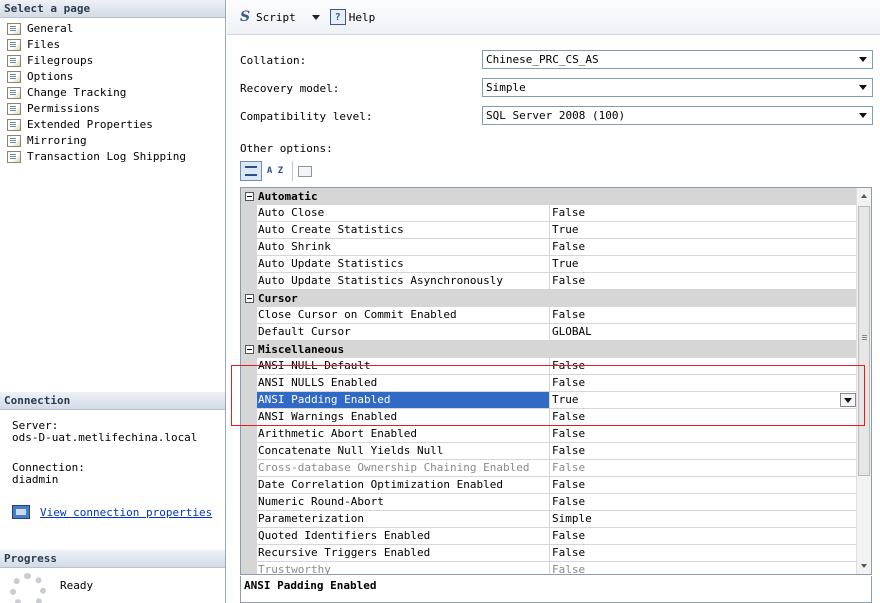 The height and width of the screenshot is (603, 880). I want to click on property-name: Close Cursor on Commit Enabled, so click(403, 315).